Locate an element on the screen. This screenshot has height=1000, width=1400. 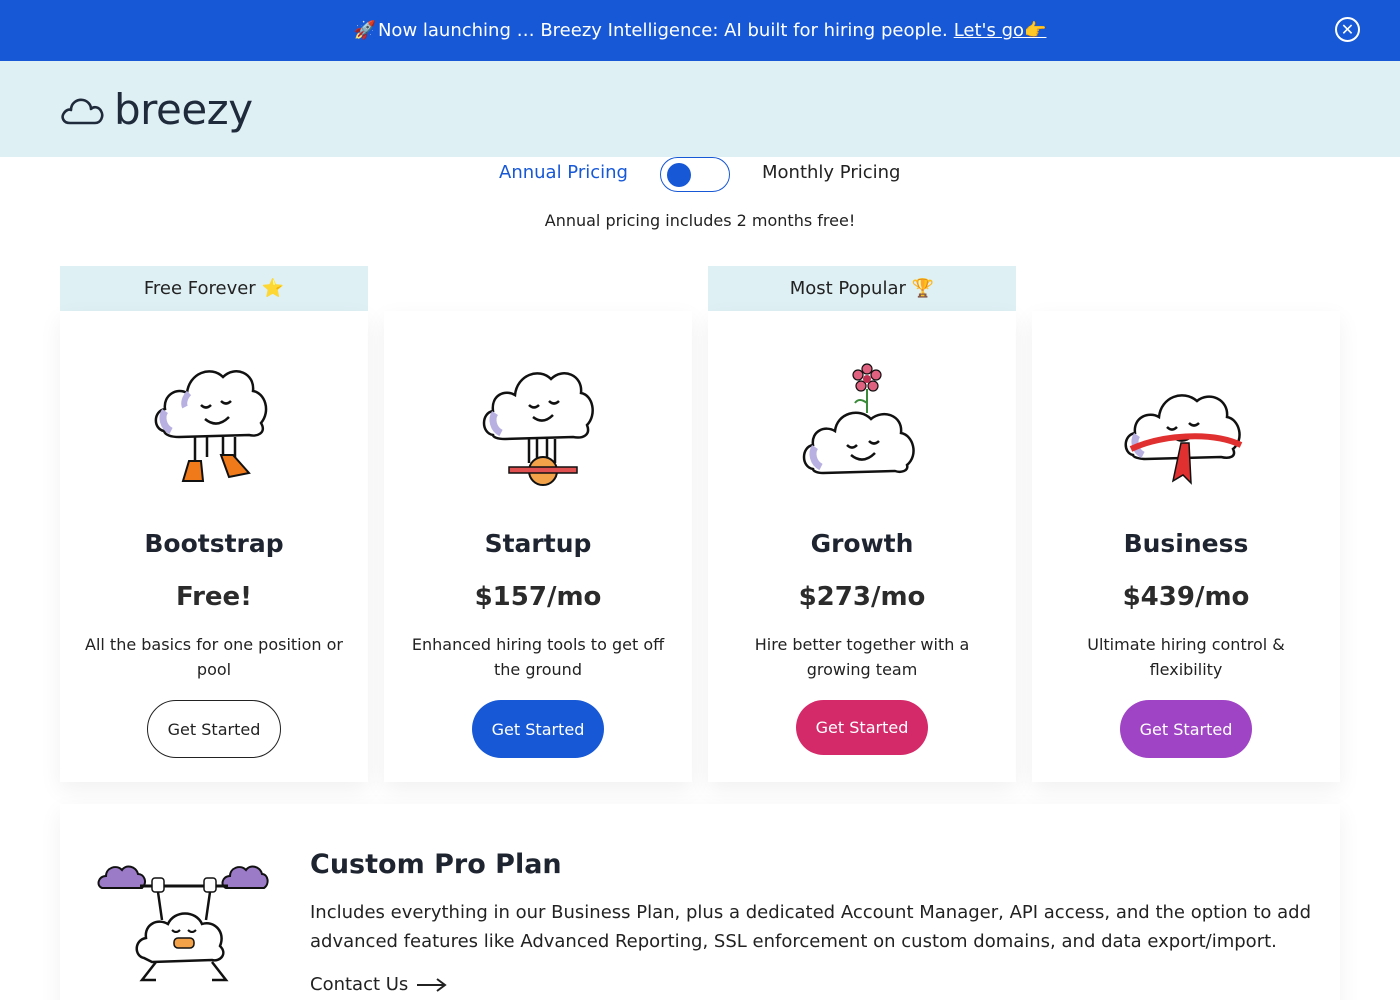
badge-label: Most Popular is located at coordinates (847, 288).